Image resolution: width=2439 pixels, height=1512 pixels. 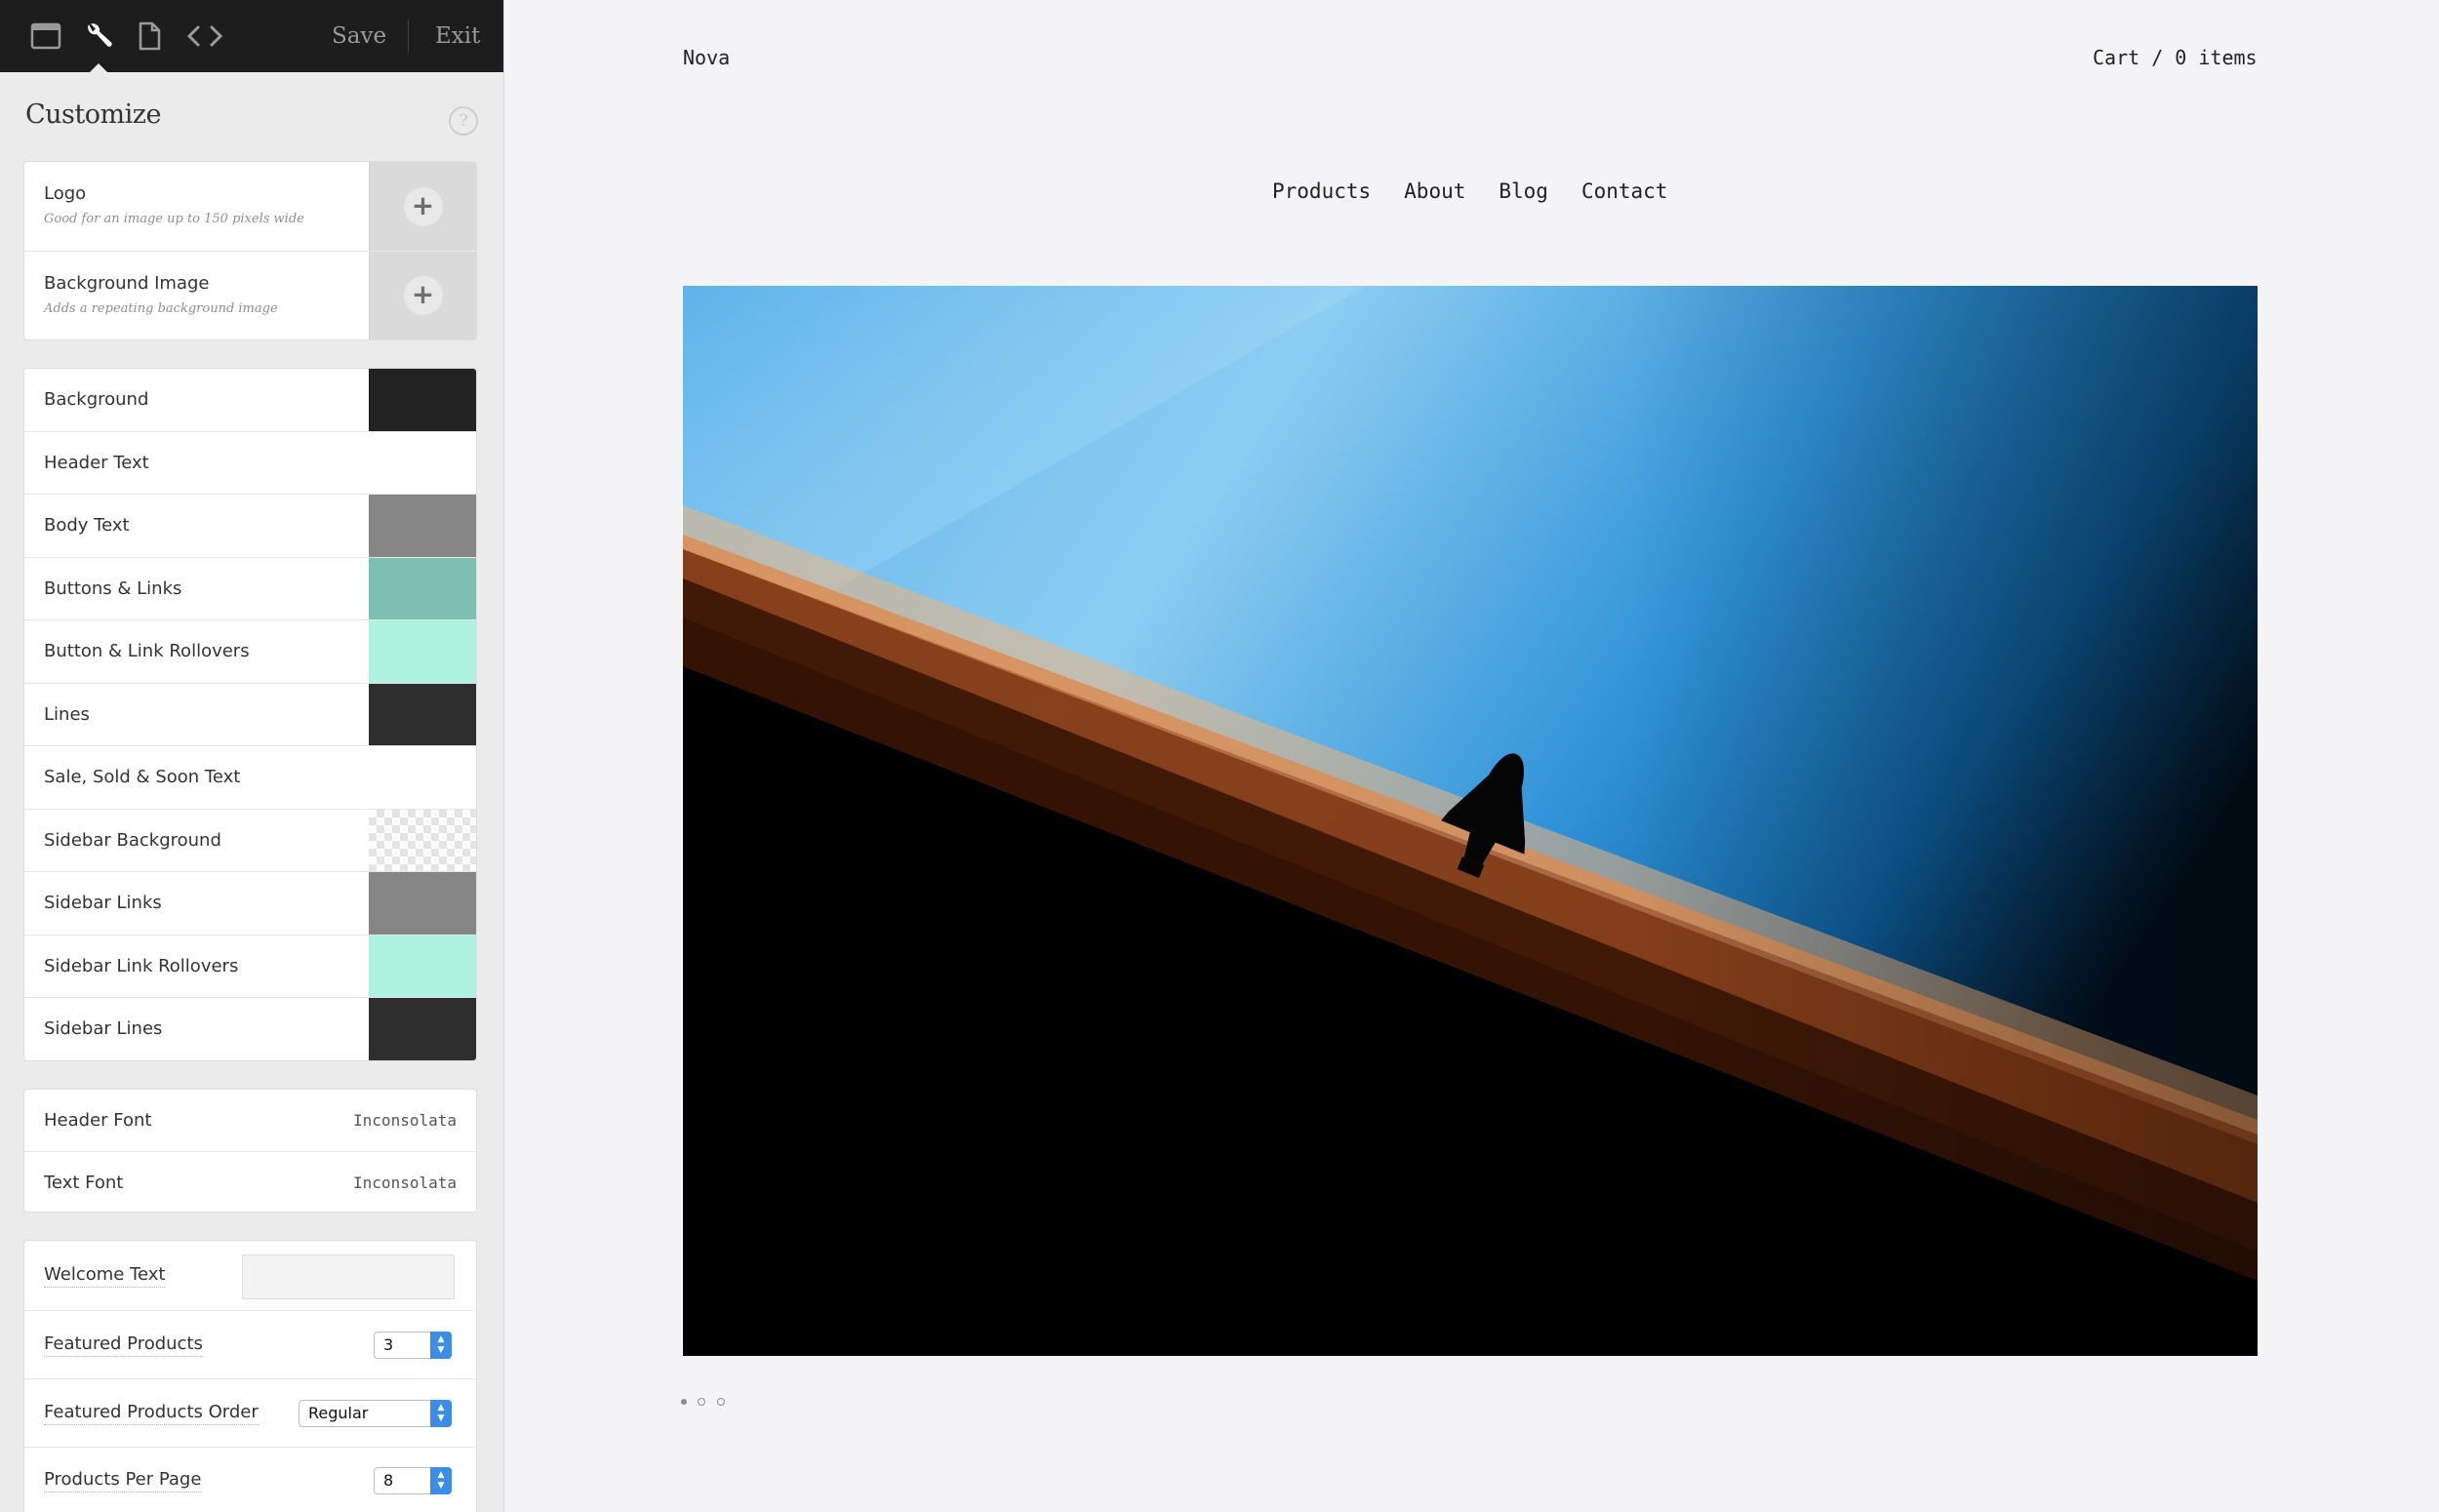 I want to click on featured-order-value: Regular, so click(x=338, y=1413).